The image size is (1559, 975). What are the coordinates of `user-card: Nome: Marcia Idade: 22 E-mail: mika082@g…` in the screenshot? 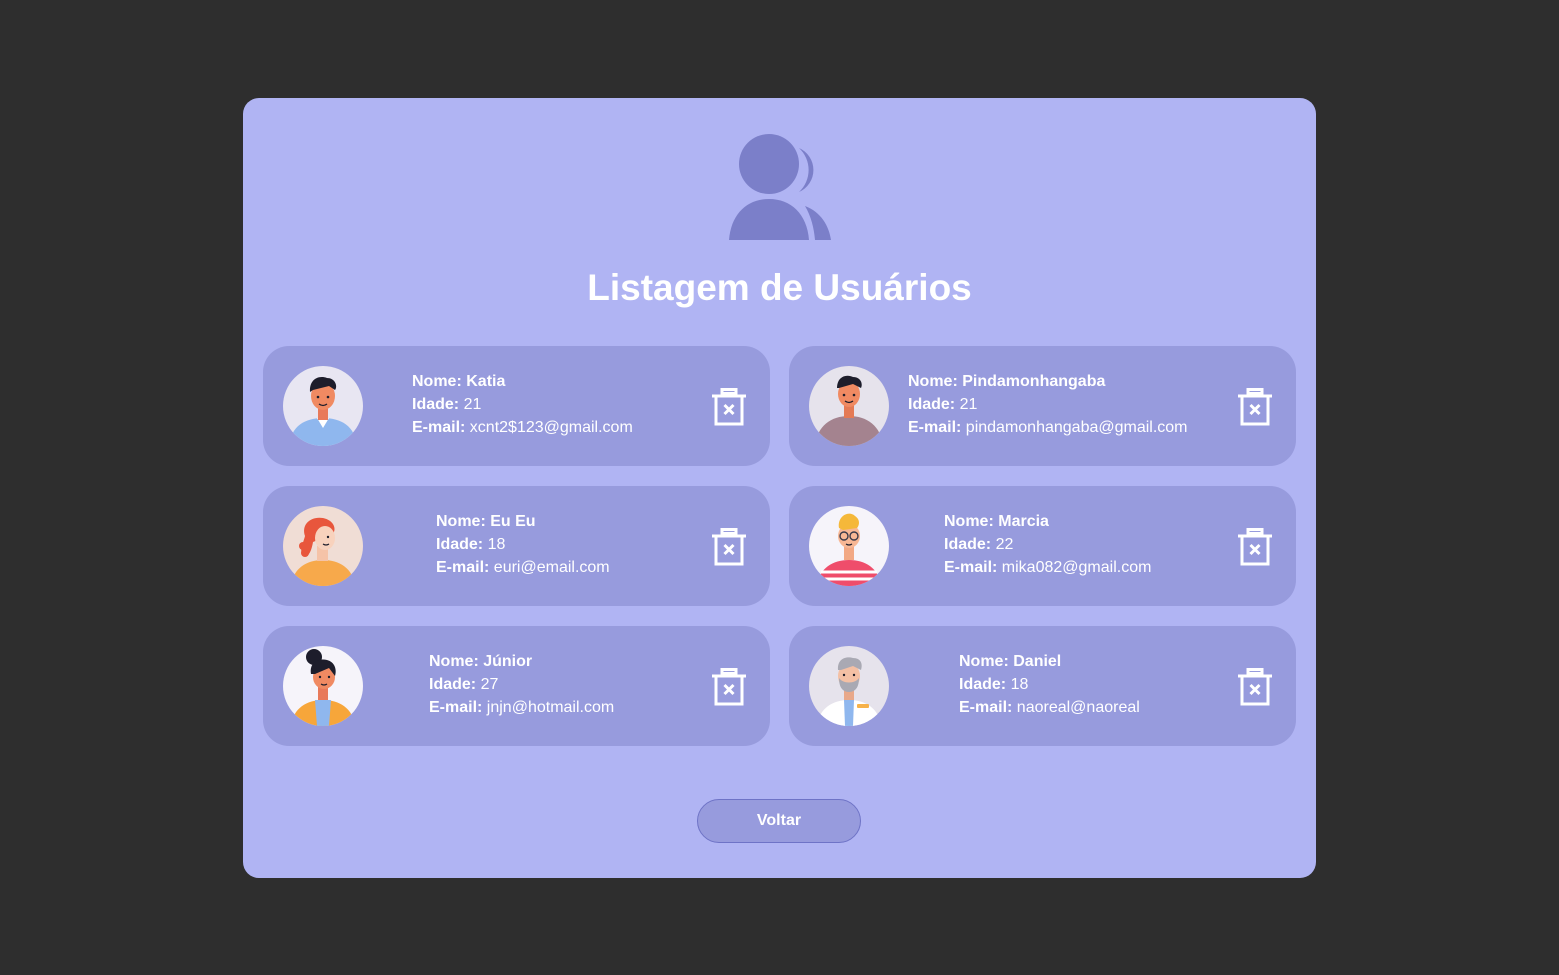 It's located at (1042, 546).